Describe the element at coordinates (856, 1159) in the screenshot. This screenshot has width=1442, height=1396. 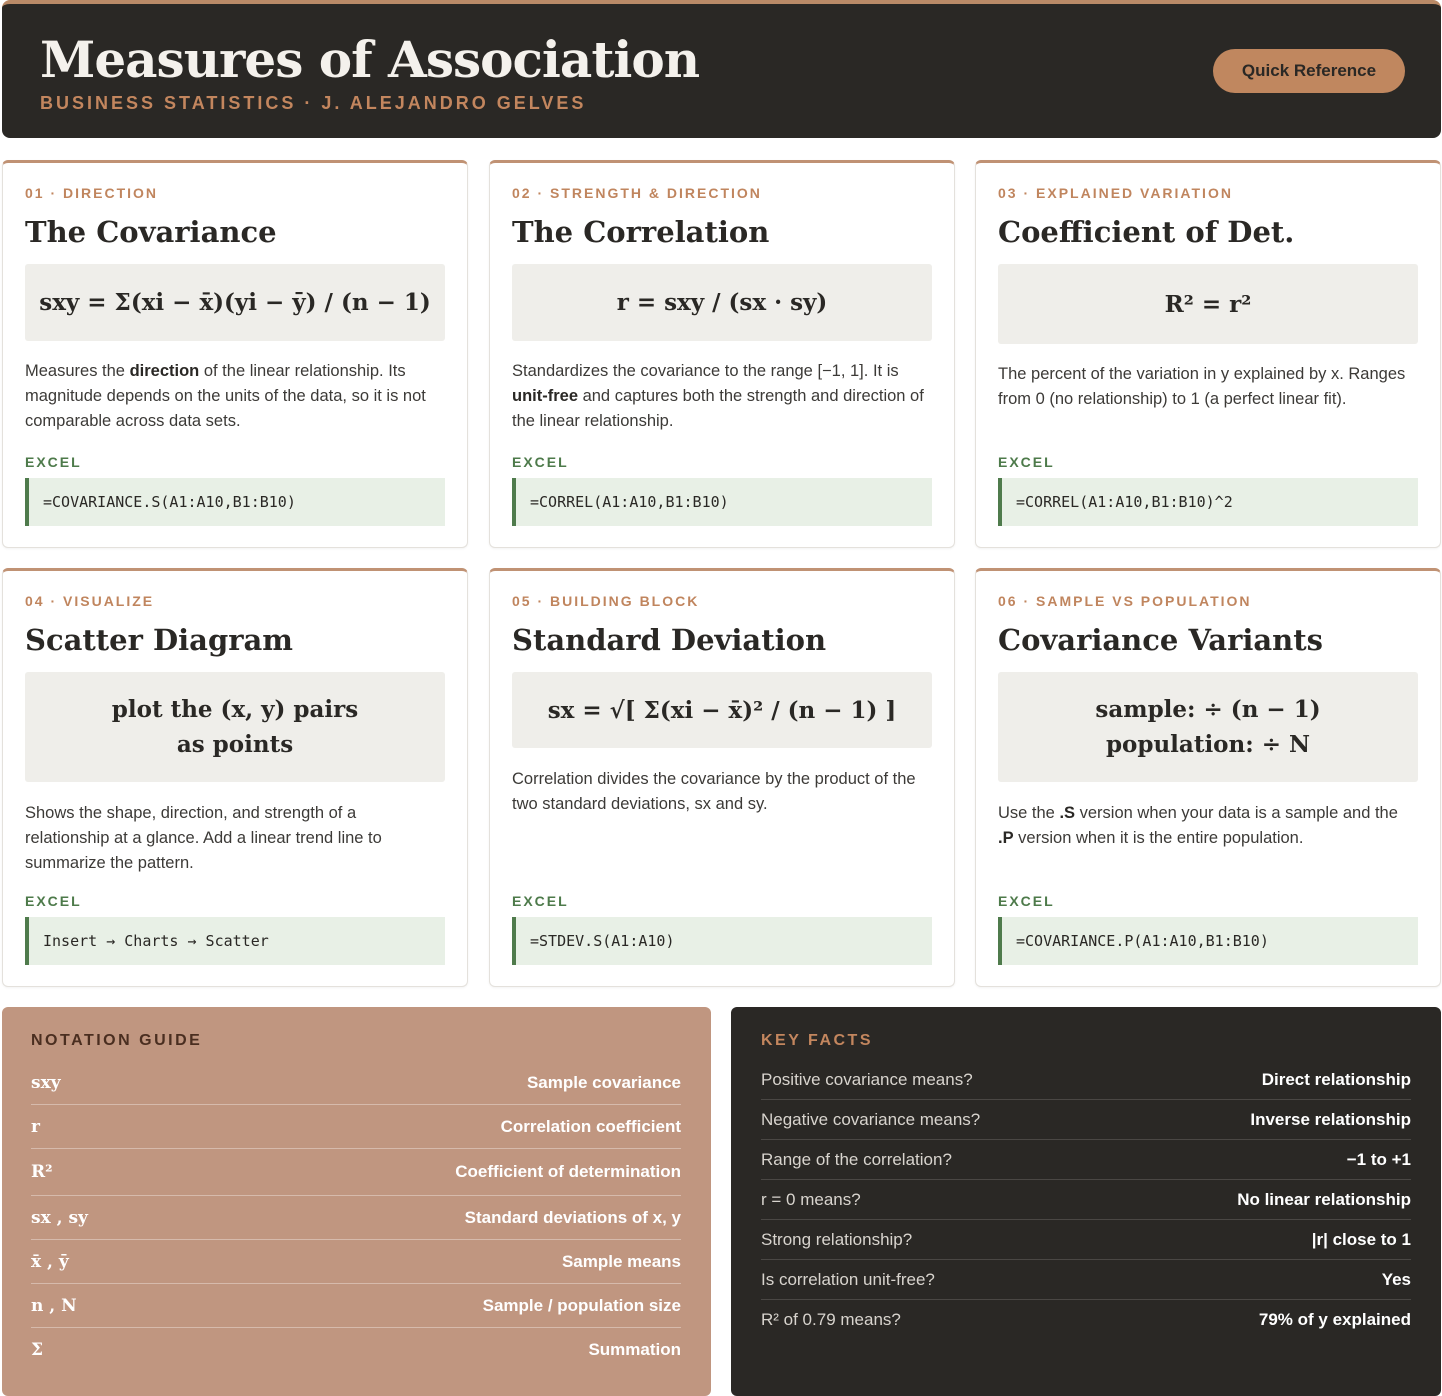
I see `fact-question: Range of the correlation?` at that location.